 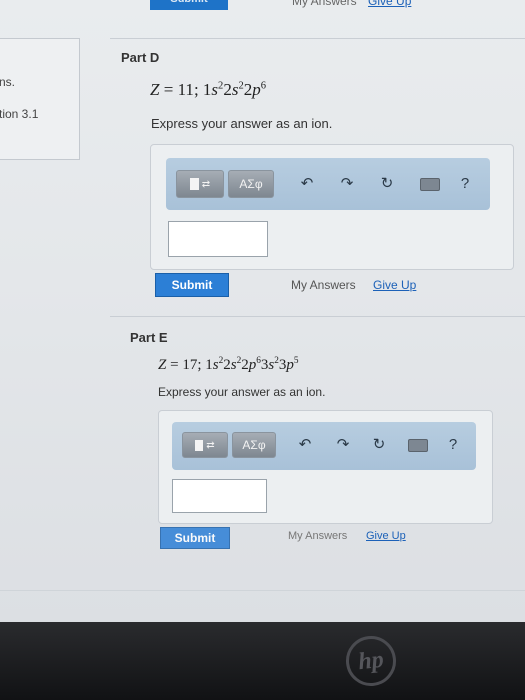 I want to click on part-d-submit-button: Submit, so click(x=192, y=285).